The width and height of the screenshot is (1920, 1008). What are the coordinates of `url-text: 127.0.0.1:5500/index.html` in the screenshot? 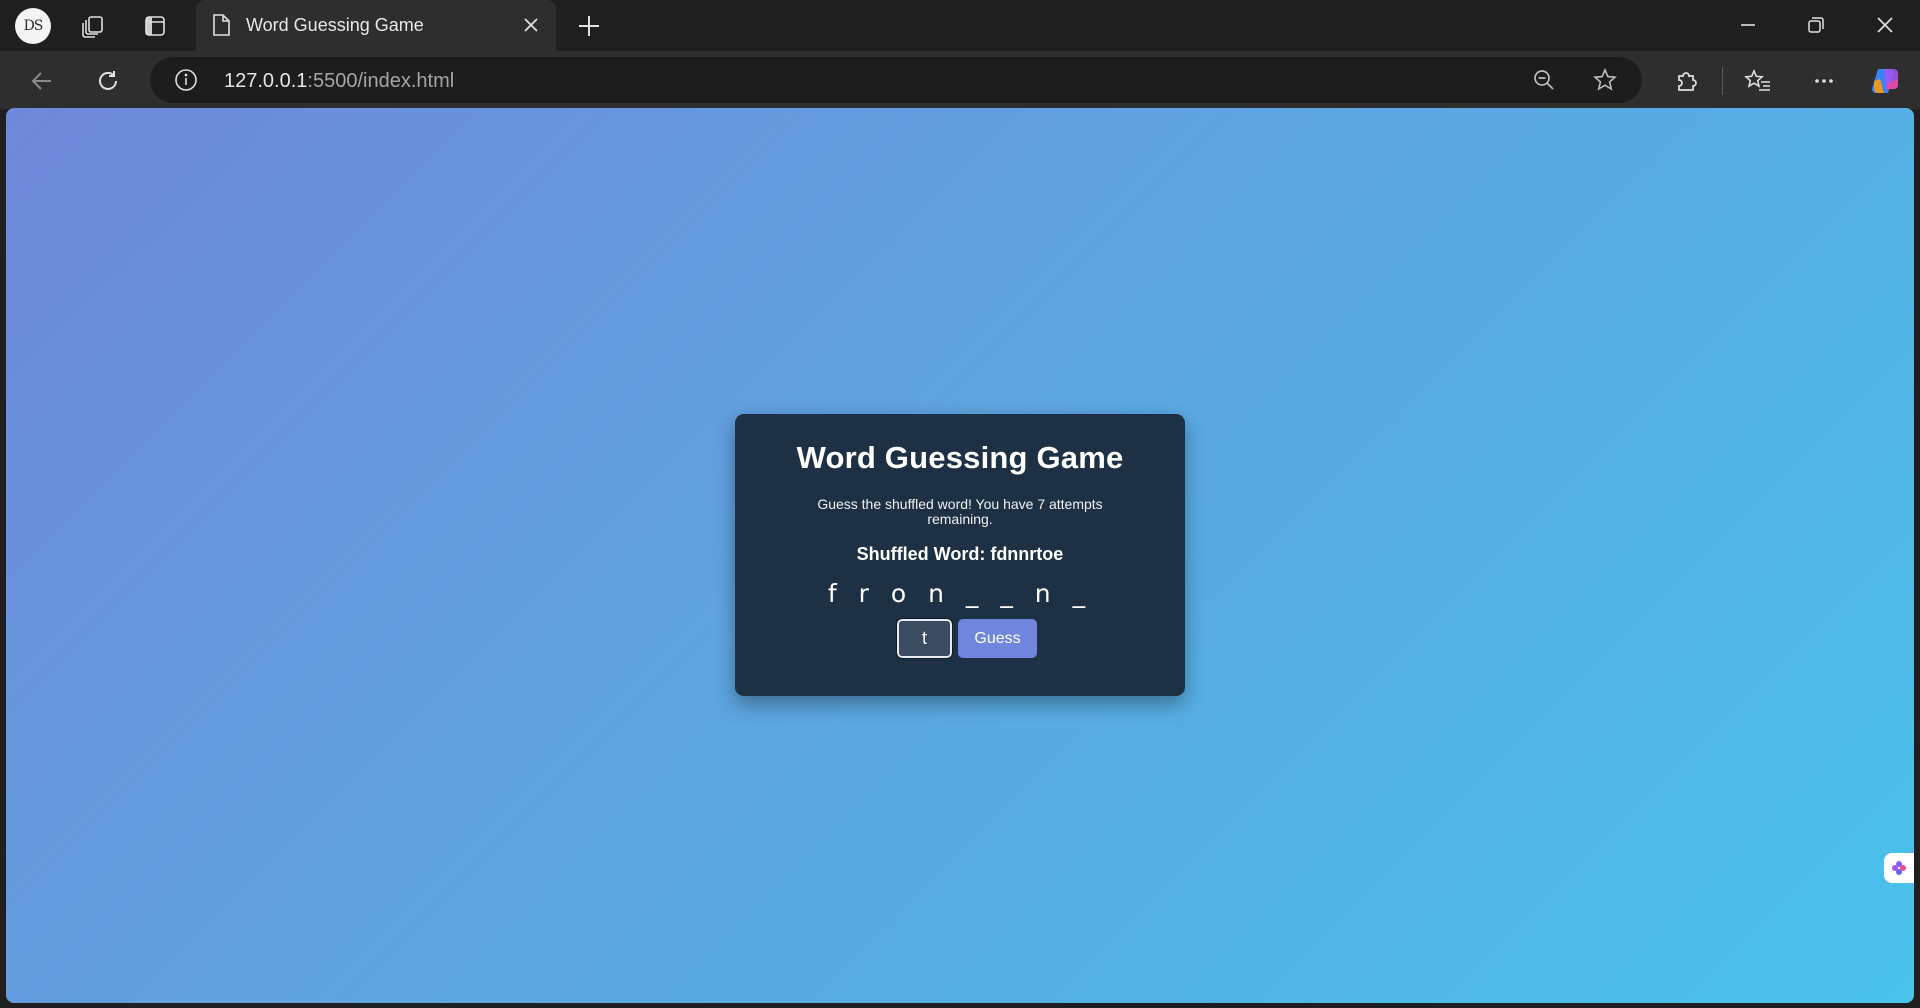 It's located at (339, 81).